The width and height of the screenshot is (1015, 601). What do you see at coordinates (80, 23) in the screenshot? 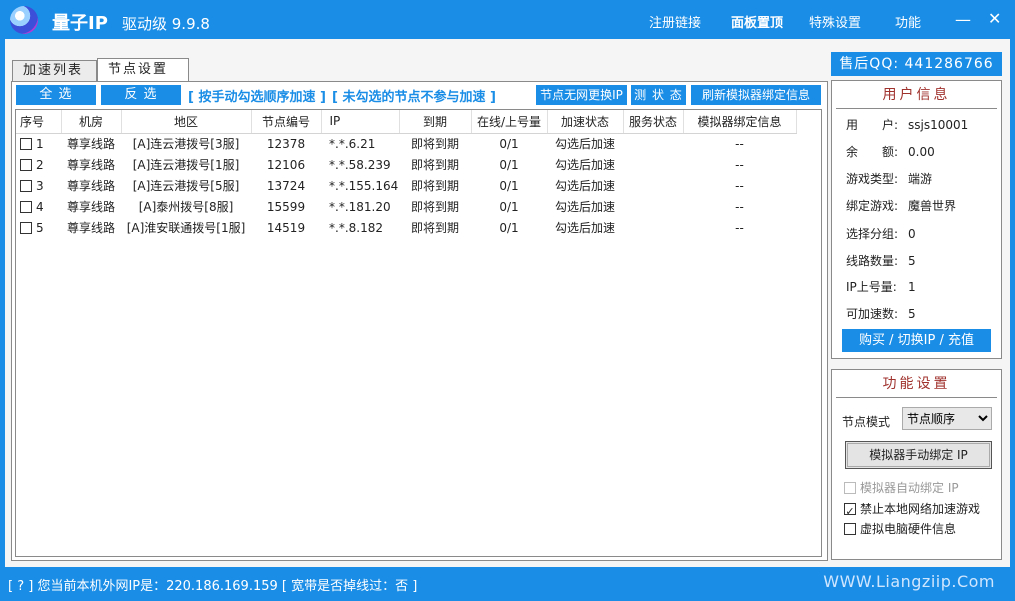
I see `app-name: 量子IP` at bounding box center [80, 23].